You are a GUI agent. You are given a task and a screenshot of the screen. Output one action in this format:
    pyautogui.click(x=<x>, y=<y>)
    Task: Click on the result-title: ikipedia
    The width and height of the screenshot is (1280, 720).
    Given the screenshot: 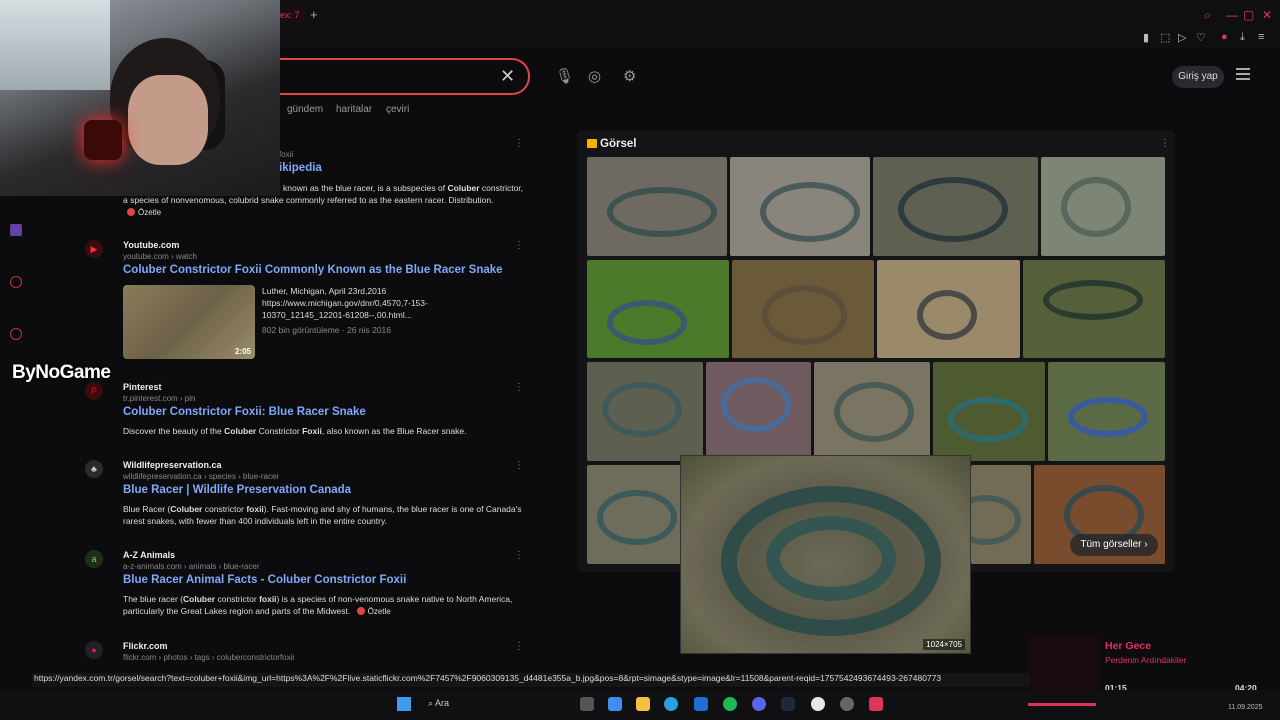 What is the action you would take?
    pyautogui.click(x=300, y=168)
    